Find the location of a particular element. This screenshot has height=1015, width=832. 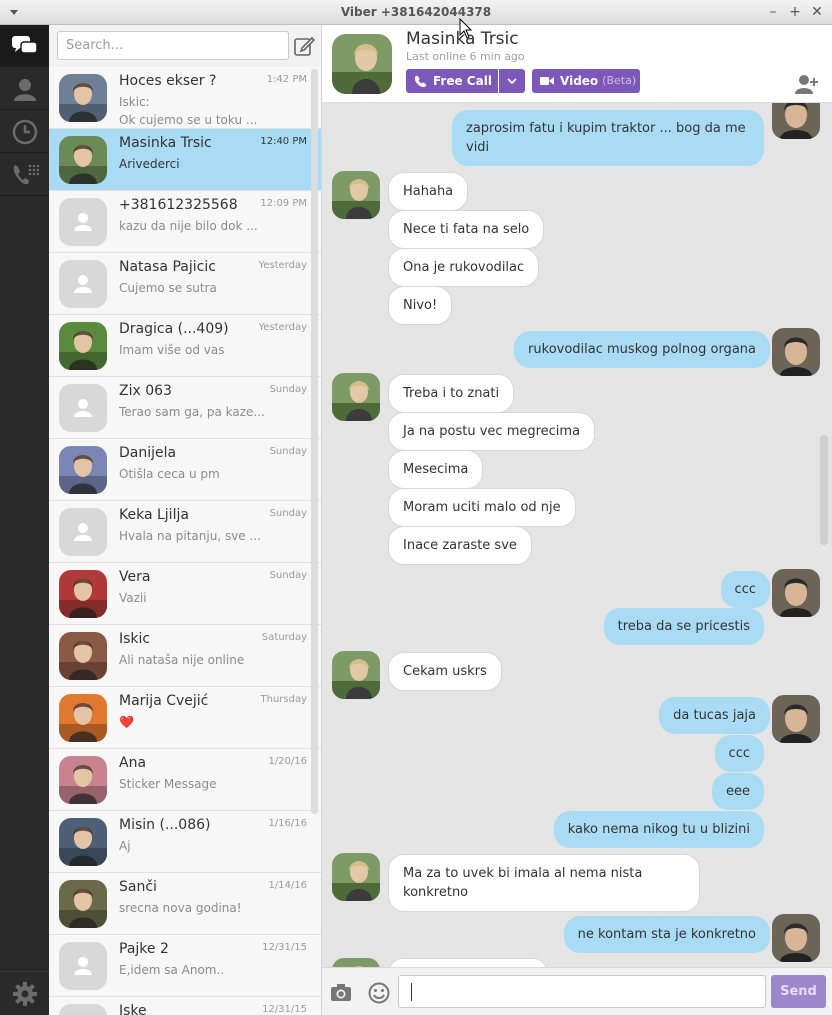

conversation-row: Ana 1/20/16 Sticker Message is located at coordinates (185, 780).